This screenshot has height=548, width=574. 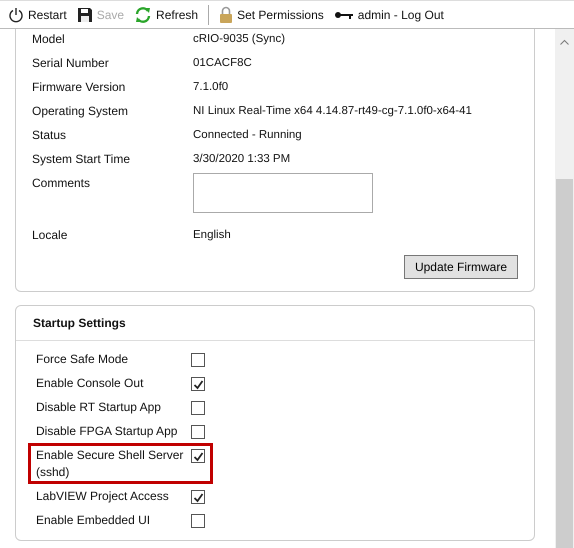 I want to click on scroll-up-icon, so click(x=564, y=42).